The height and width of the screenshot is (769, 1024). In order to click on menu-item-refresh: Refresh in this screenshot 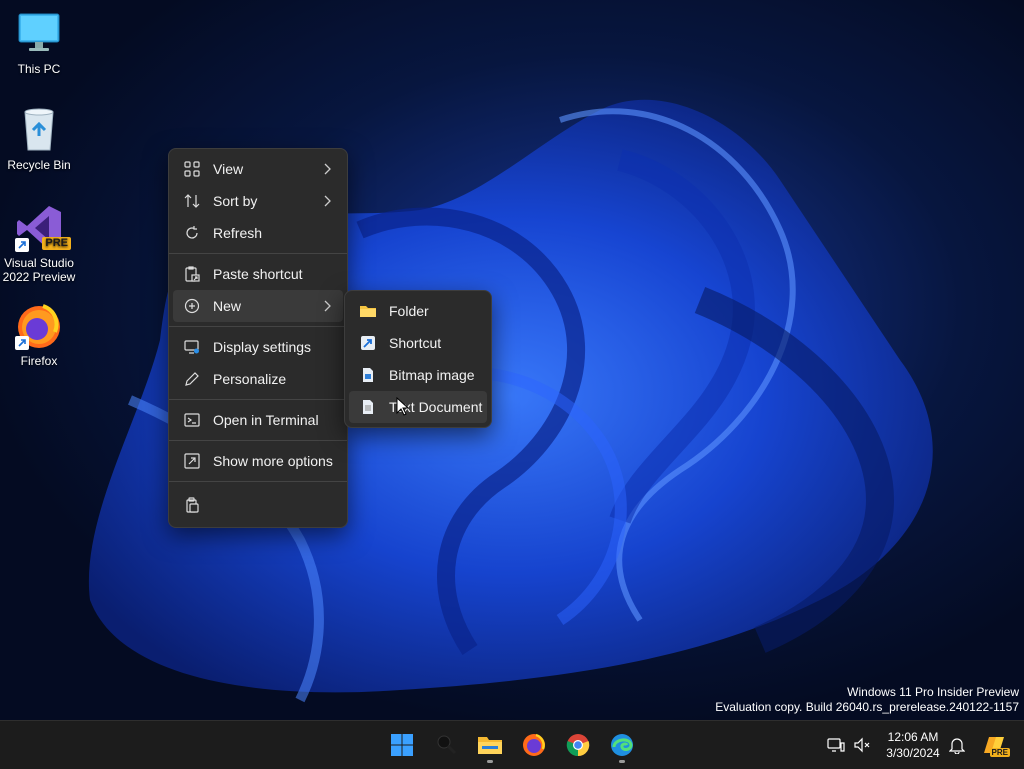, I will do `click(258, 233)`.